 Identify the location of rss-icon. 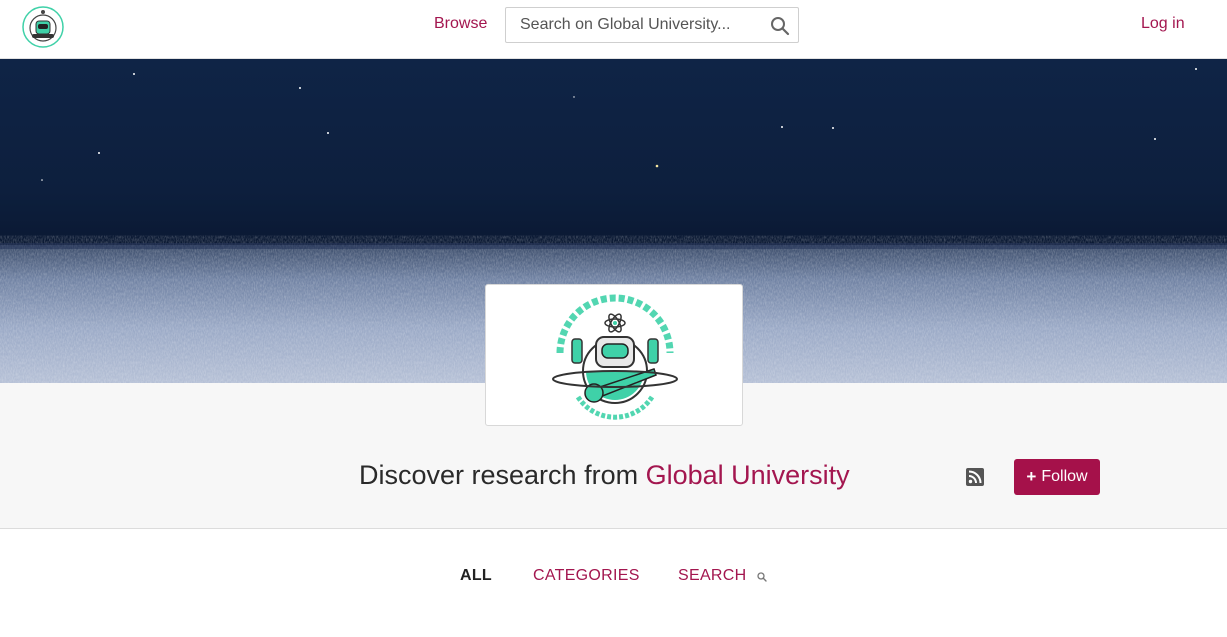
(975, 477).